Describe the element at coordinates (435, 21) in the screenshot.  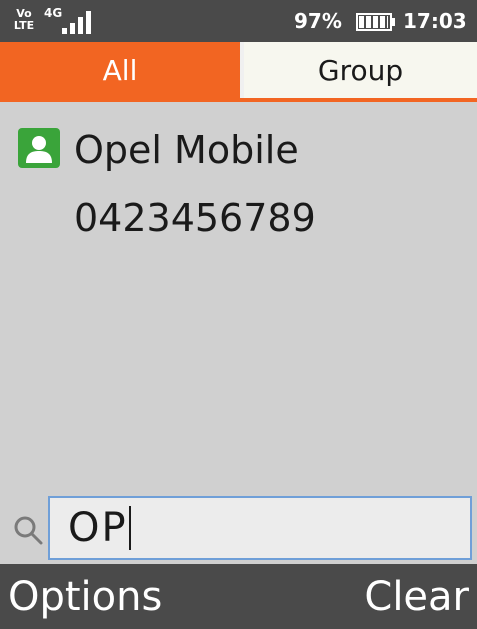
I see `clock: 17:03` at that location.